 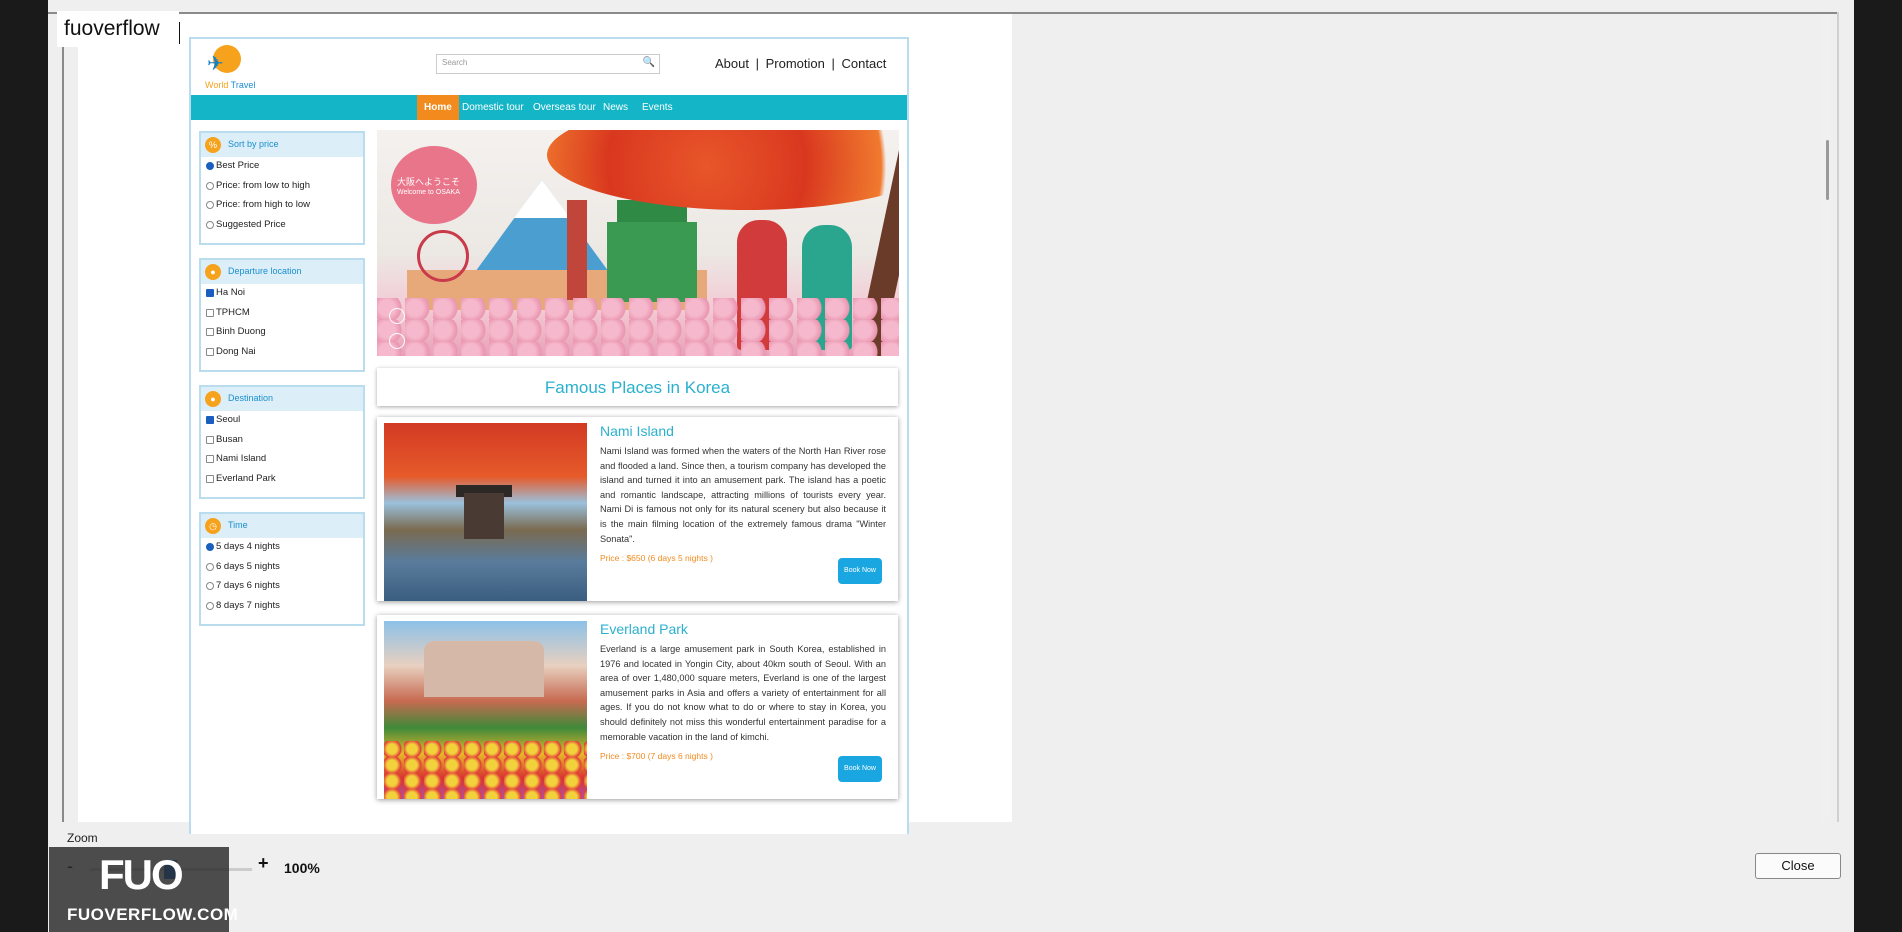 What do you see at coordinates (656, 558) in the screenshot?
I see `place-price: Price : $650 (6 days 5 nights )` at bounding box center [656, 558].